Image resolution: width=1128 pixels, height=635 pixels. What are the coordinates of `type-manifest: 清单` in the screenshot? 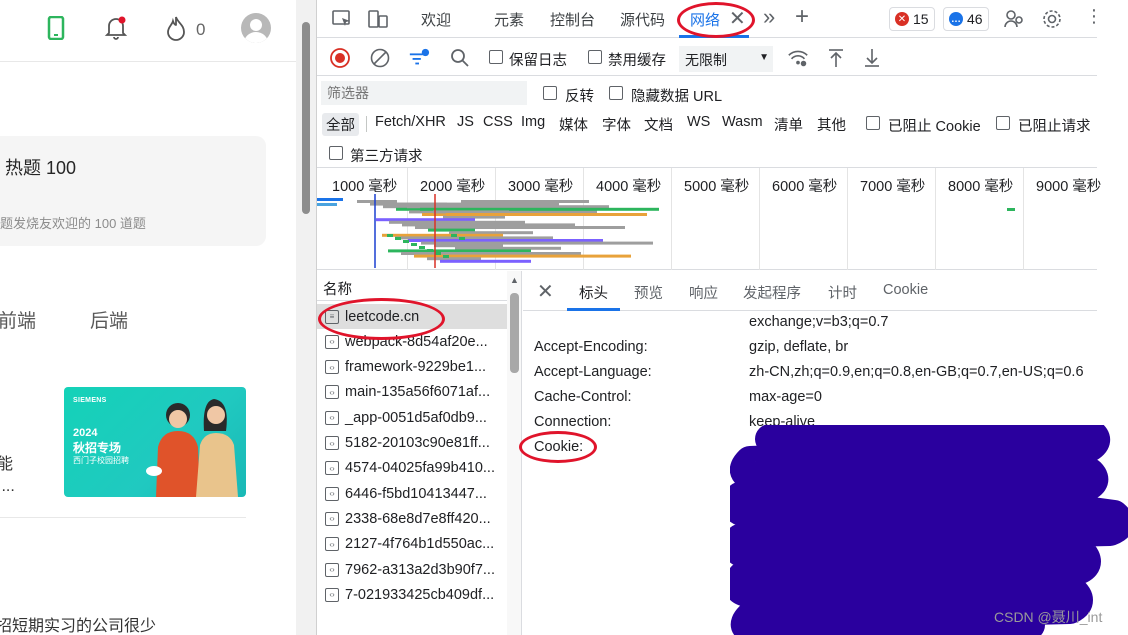 It's located at (788, 124).